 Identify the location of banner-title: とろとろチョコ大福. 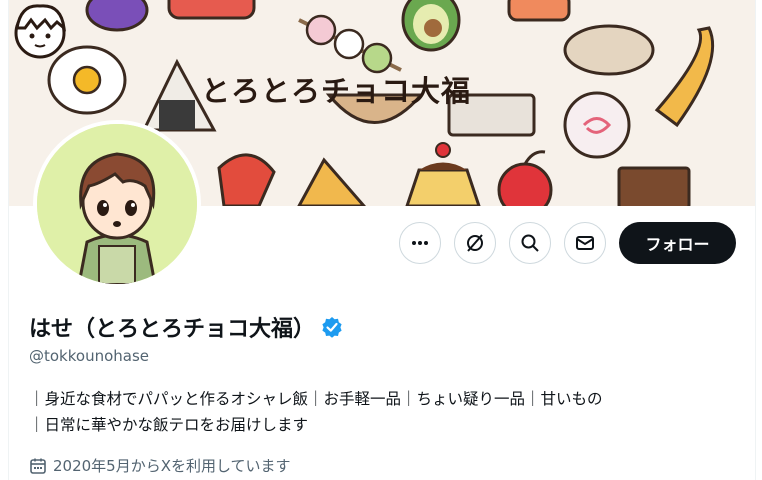
(336, 91).